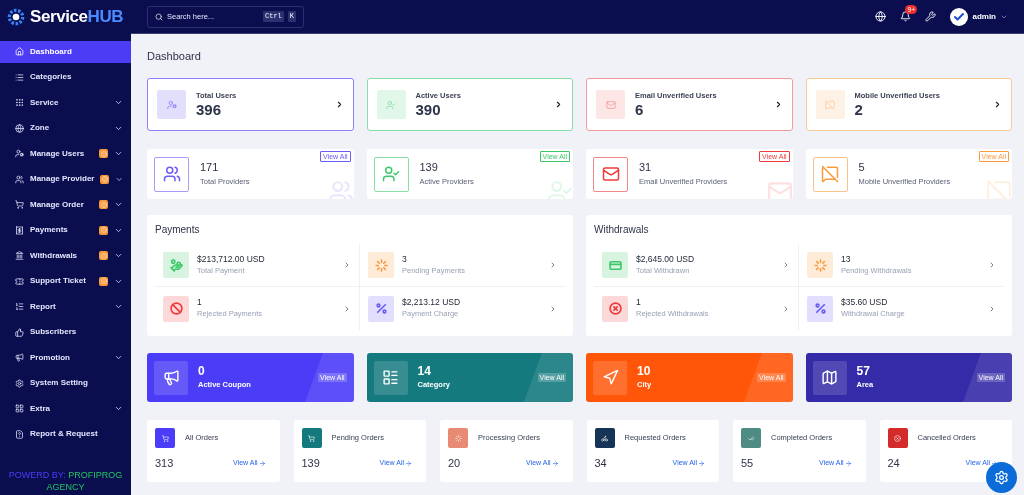 The width and height of the screenshot is (1024, 495). I want to click on tile-value: 10, so click(644, 372).